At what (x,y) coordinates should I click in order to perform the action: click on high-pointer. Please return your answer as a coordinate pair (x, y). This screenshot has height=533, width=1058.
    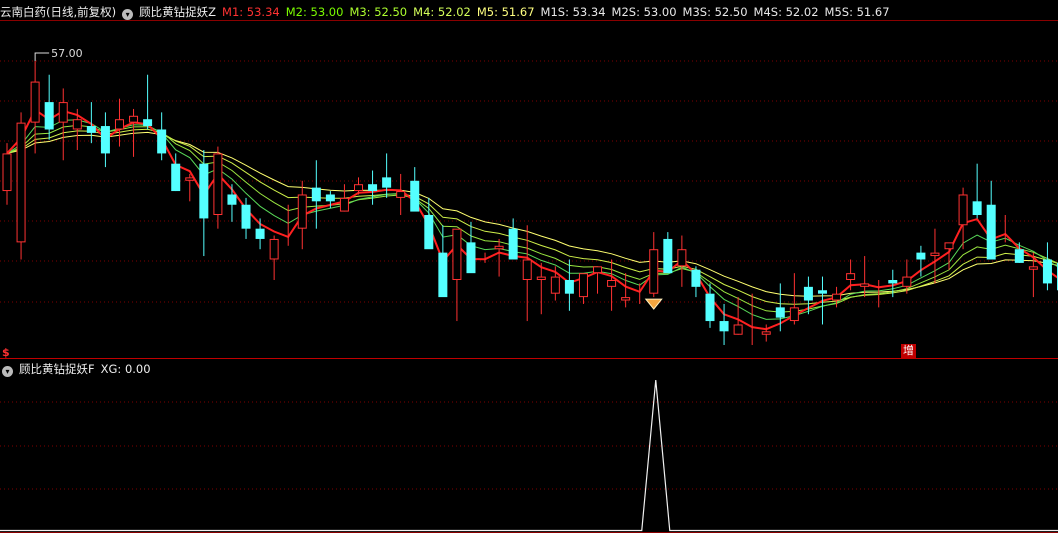
    Looking at the image, I should click on (42, 57).